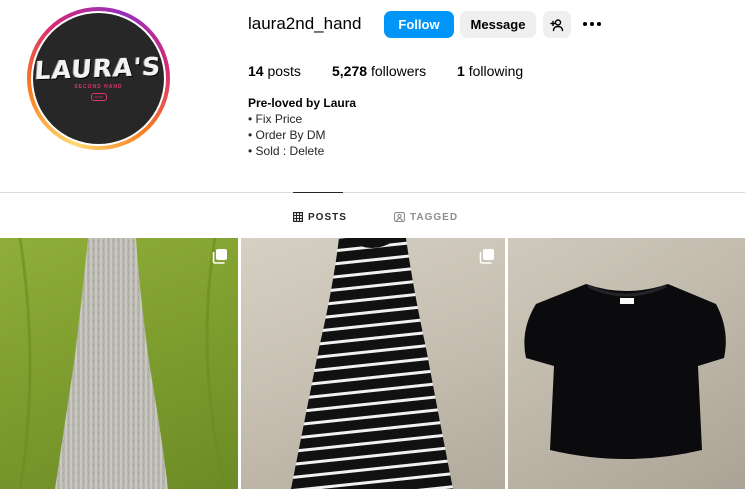 The height and width of the screenshot is (489, 745). I want to click on profile-tabs-divider, so click(372, 192).